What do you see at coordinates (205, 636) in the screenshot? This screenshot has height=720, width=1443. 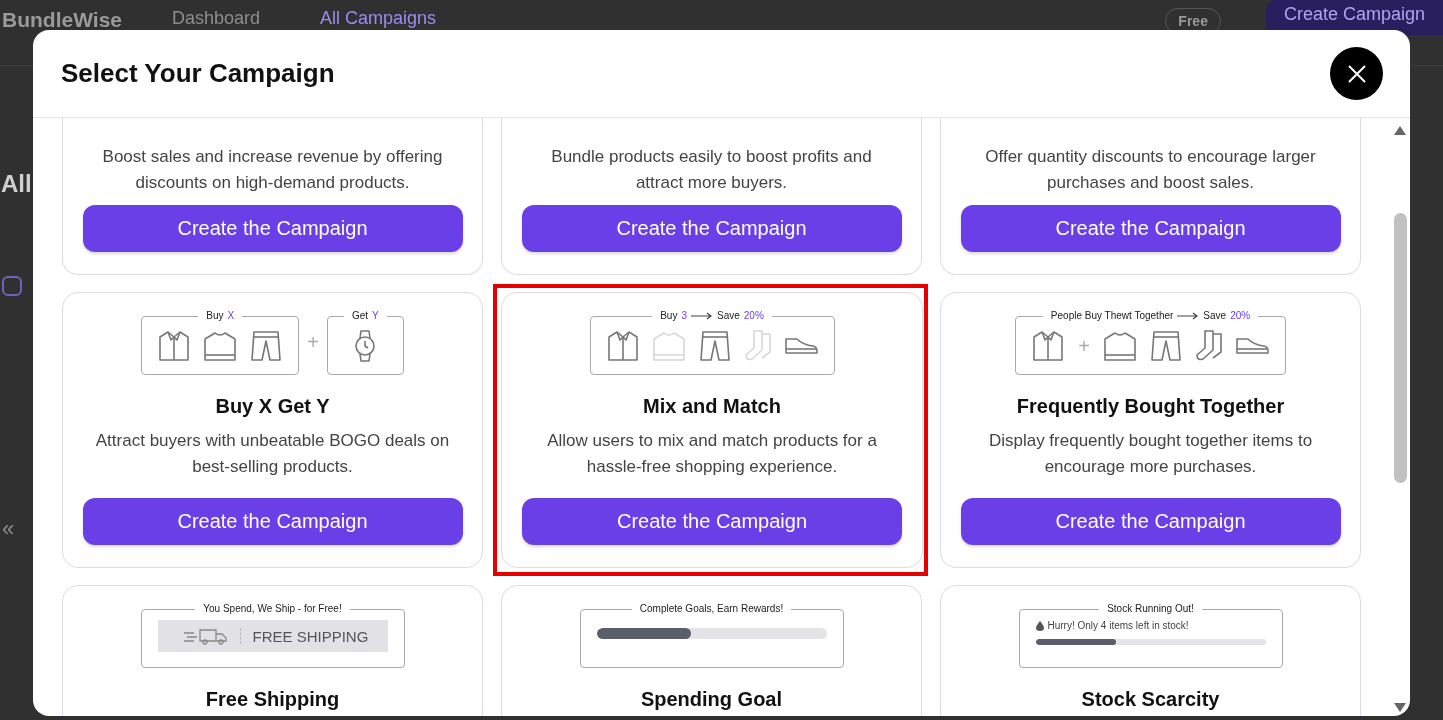 I see `truck-icon` at bounding box center [205, 636].